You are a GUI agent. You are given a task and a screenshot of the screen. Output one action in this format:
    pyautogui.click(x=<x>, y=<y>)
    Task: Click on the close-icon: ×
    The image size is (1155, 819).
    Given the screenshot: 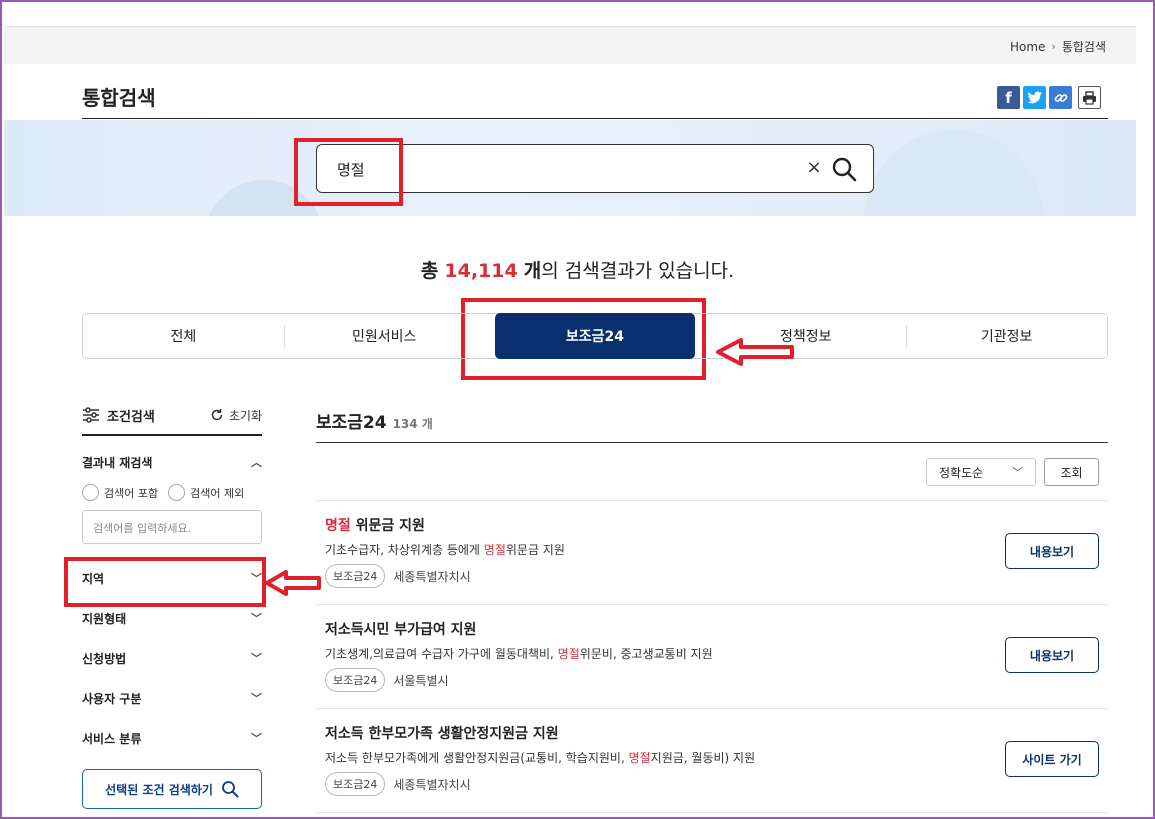 What is the action you would take?
    pyautogui.click(x=814, y=167)
    